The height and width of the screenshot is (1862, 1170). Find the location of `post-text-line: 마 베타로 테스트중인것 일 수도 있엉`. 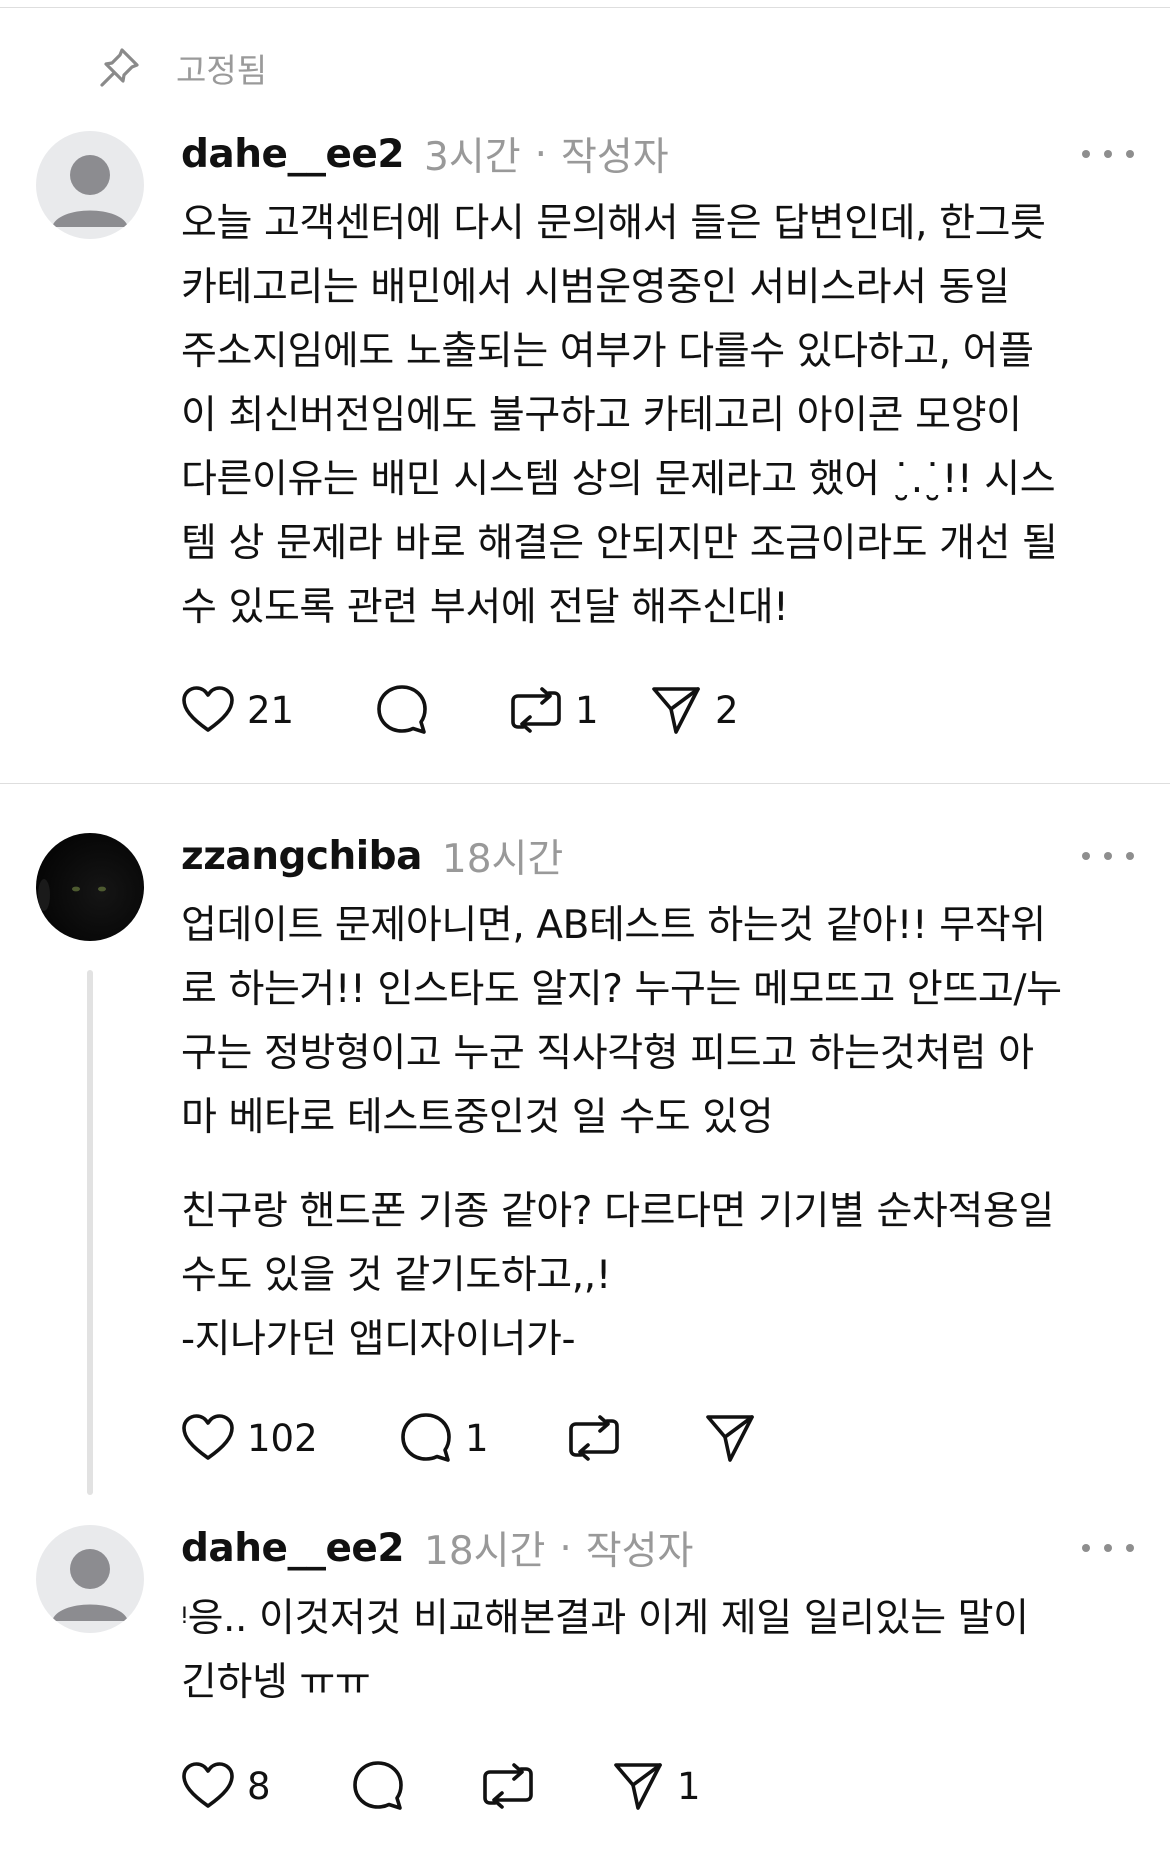

post-text-line: 마 베타로 테스트중인것 일 수도 있엉 is located at coordinates (477, 1117).